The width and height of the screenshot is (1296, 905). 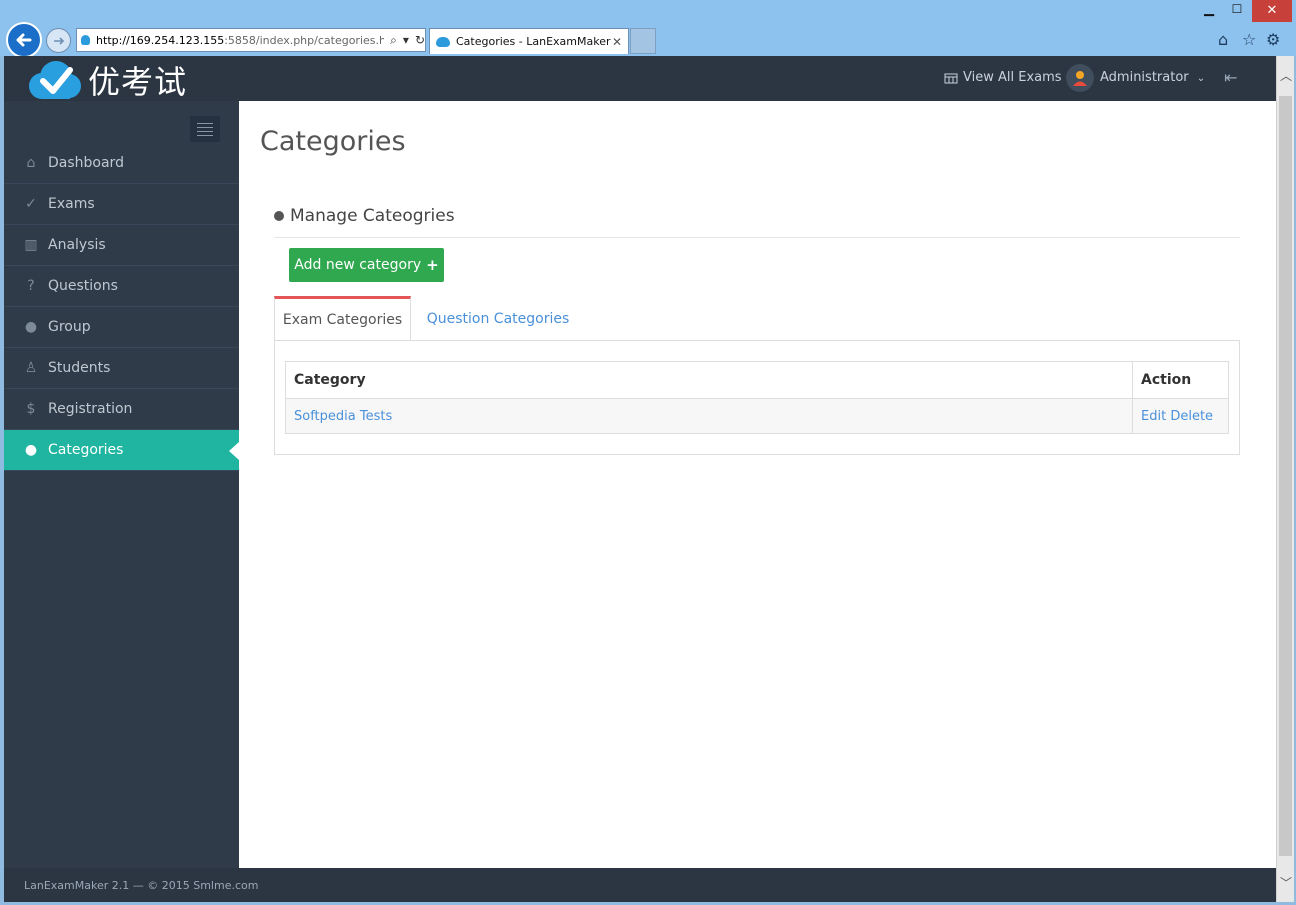 What do you see at coordinates (757, 237) in the screenshot?
I see `divider` at bounding box center [757, 237].